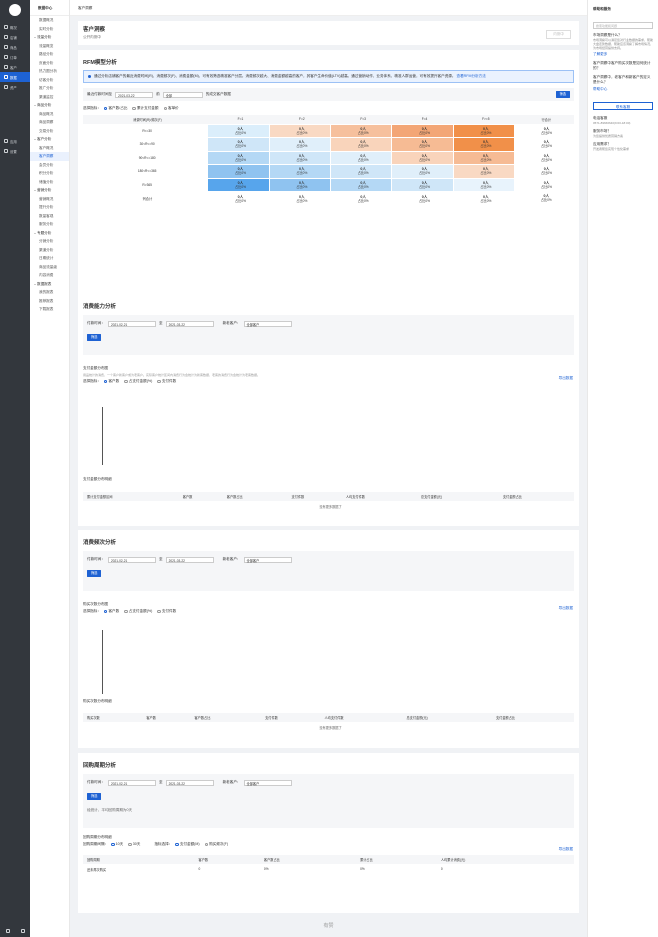 This screenshot has height=937, width=658. Describe the element at coordinates (134, 94) in the screenshot. I see `rfm-date-input: 2021-03-22` at that location.